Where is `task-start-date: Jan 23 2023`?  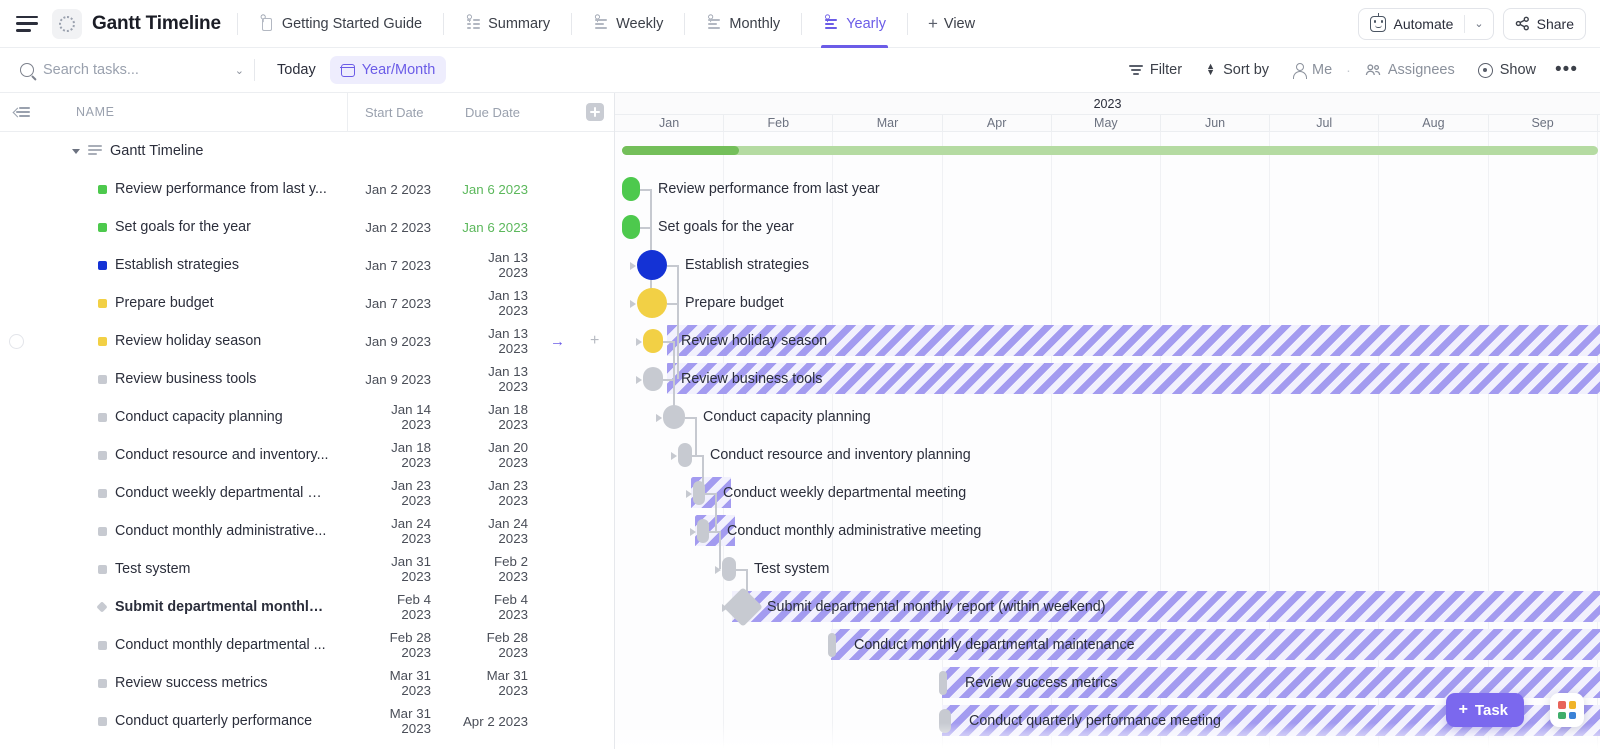 task-start-date: Jan 23 2023 is located at coordinates (398, 493).